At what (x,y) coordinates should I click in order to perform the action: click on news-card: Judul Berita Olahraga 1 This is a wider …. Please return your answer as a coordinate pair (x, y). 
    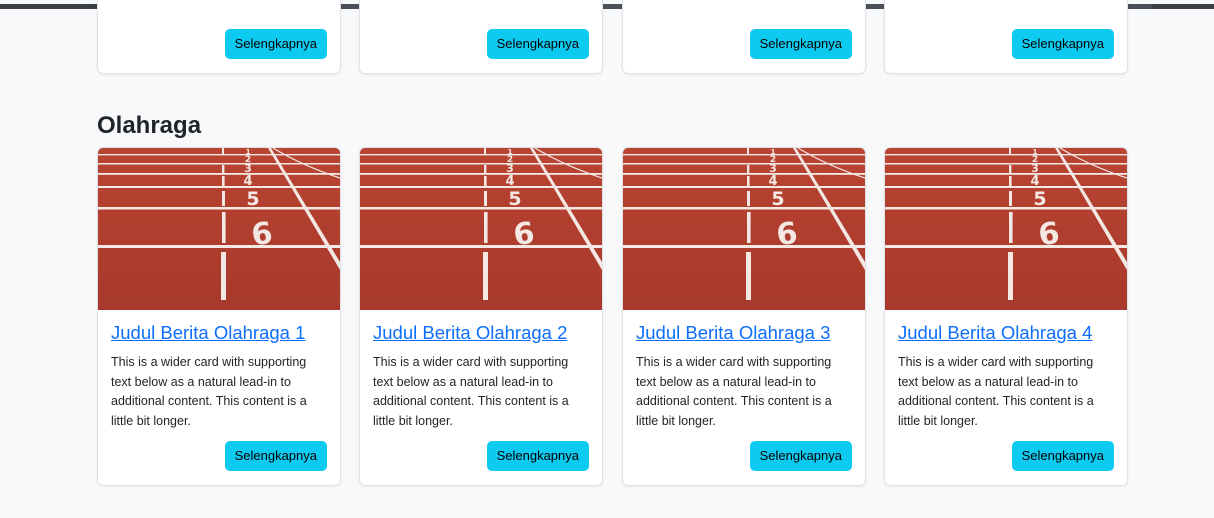
    Looking at the image, I should click on (219, 316).